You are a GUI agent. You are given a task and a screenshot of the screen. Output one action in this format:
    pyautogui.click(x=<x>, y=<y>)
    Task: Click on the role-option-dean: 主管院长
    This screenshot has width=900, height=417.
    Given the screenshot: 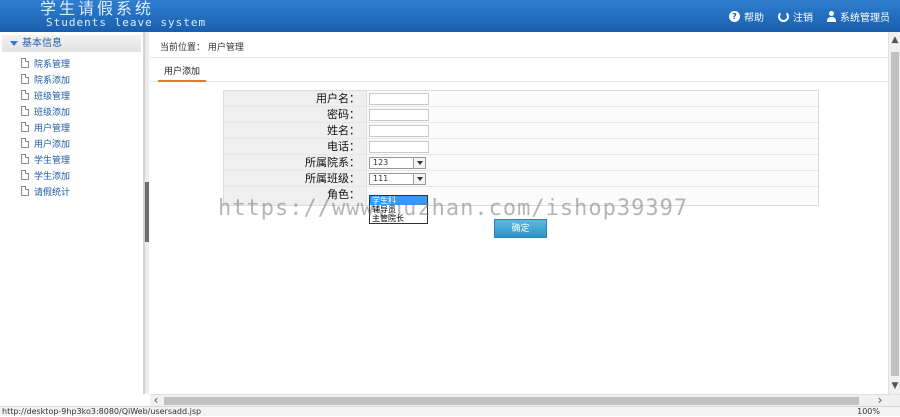 What is the action you would take?
    pyautogui.click(x=398, y=218)
    